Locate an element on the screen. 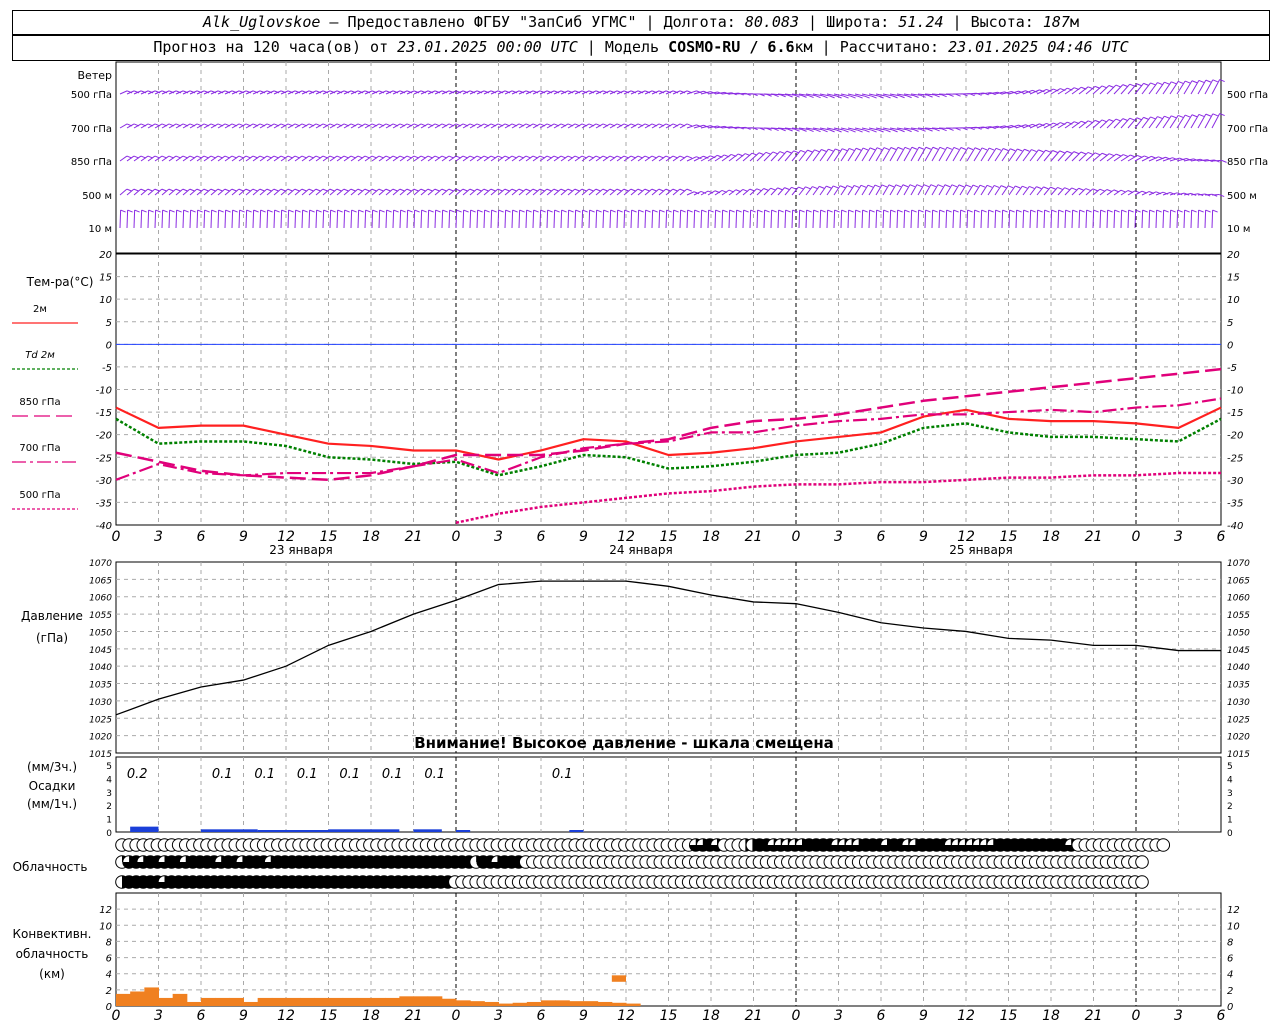 The height and width of the screenshot is (1024, 1280). hour-tick-label: 6 is located at coordinates (1221, 1016).